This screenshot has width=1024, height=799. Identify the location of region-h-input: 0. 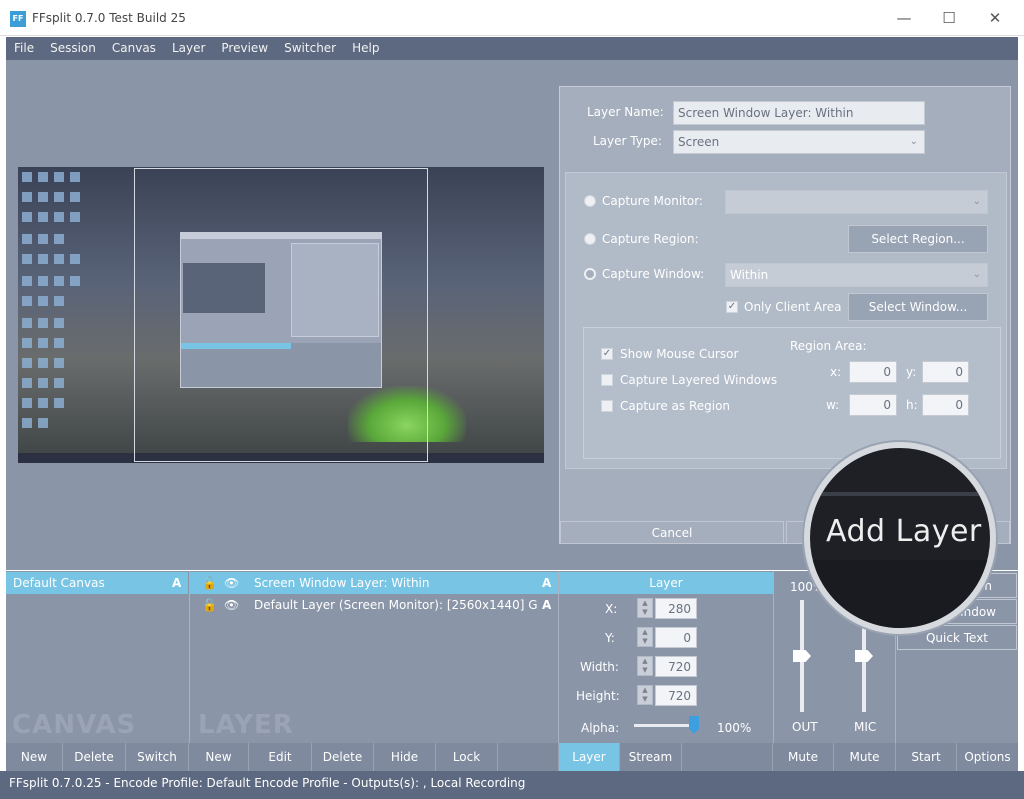
(945, 405).